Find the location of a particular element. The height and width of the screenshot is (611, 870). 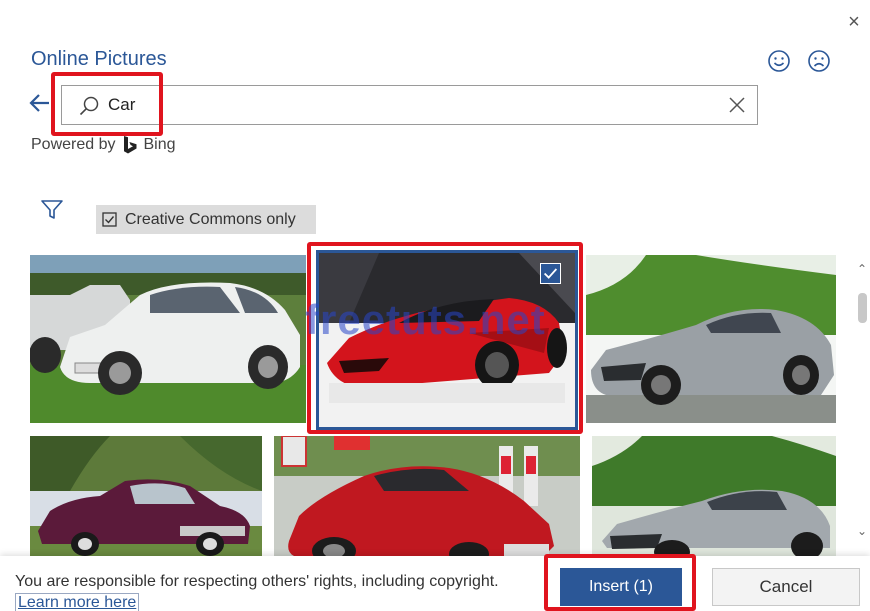

smiley-face-icon is located at coordinates (779, 61).